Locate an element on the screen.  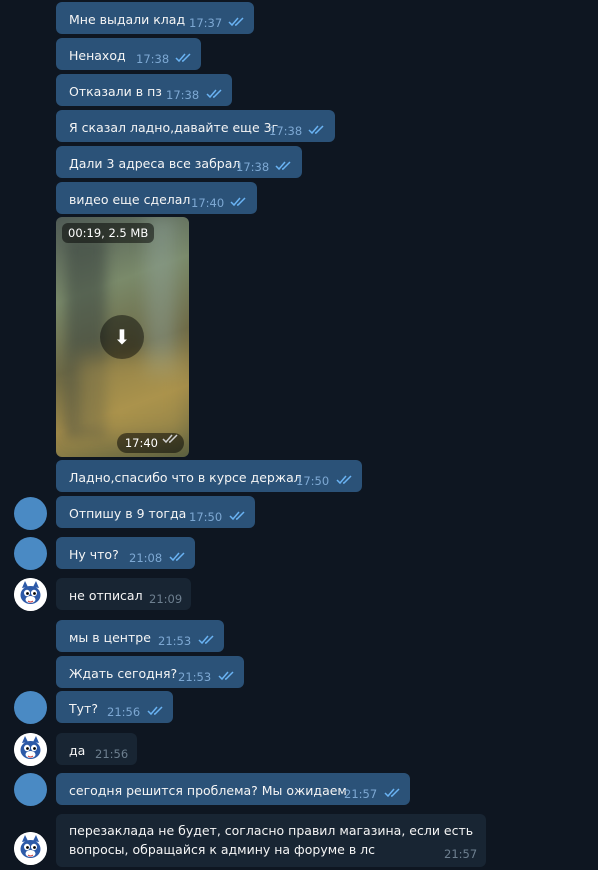
video-info-label: 00:19, 2.5 MB is located at coordinates (108, 233).